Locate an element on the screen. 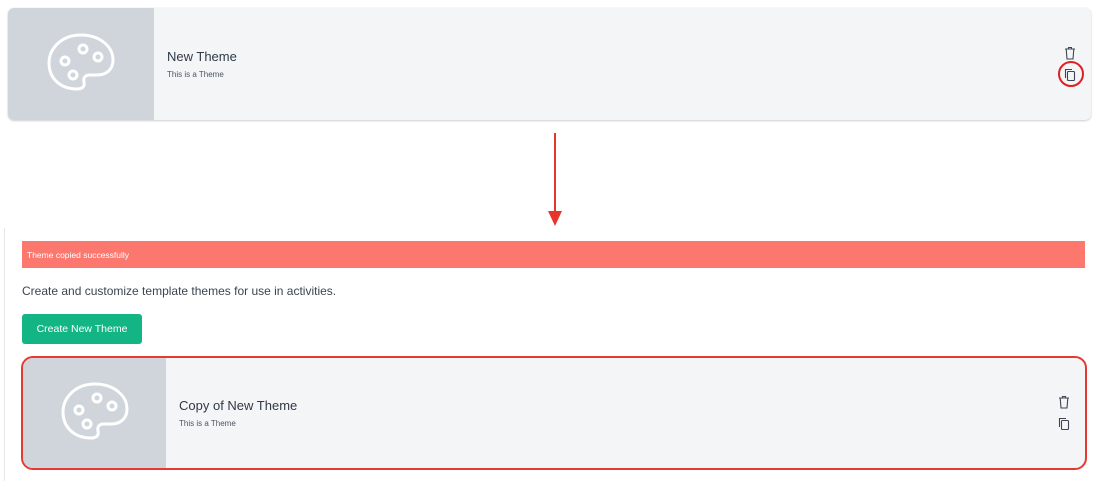  copy-icon-highlight is located at coordinates (1071, 74).